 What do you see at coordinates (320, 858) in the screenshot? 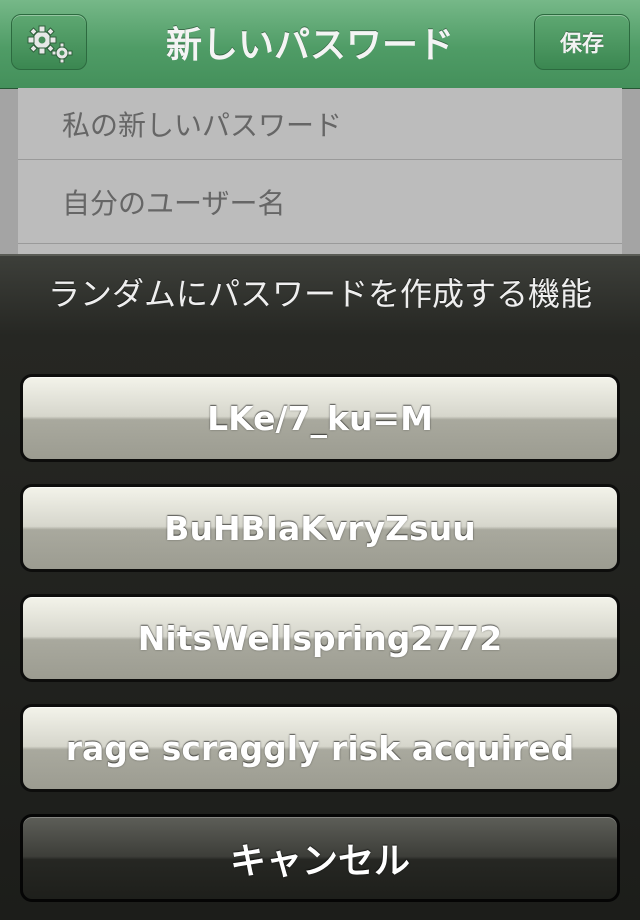
I see `cancel-button: キャンセル` at bounding box center [320, 858].